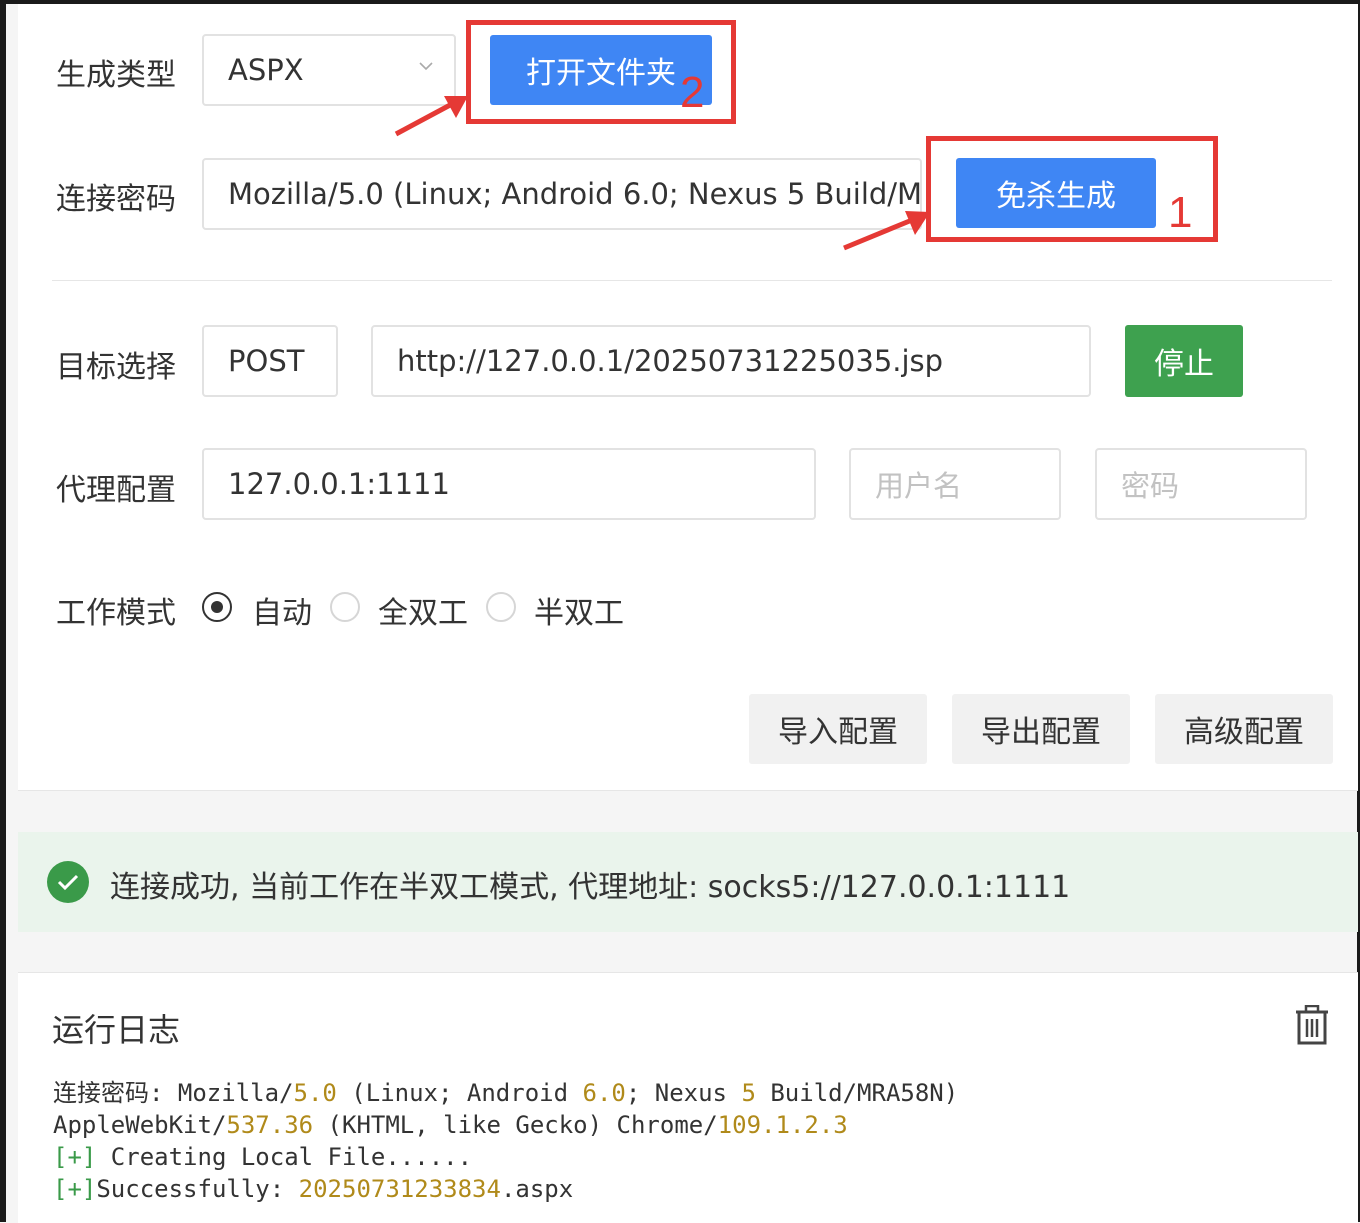  What do you see at coordinates (345, 607) in the screenshot?
I see `mode-radio-full-duplex` at bounding box center [345, 607].